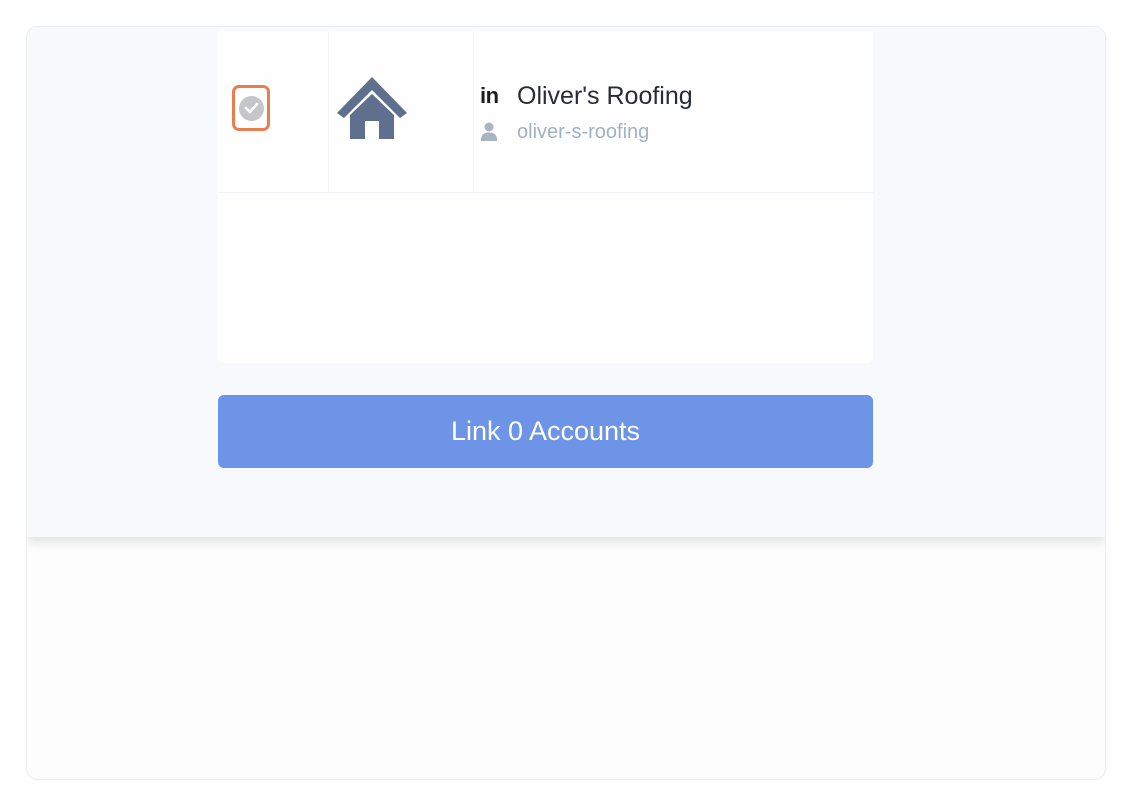  I want to click on account-info: in Oliver's Roofing oliver-s-roofing, so click(586, 114).